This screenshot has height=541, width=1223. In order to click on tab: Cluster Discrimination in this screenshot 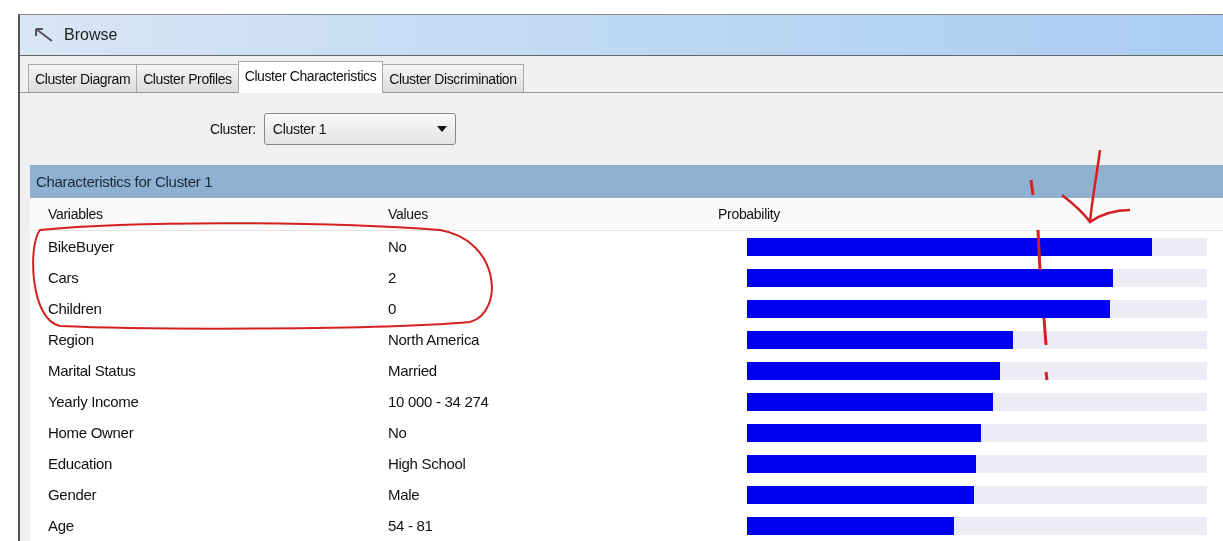, I will do `click(453, 78)`.